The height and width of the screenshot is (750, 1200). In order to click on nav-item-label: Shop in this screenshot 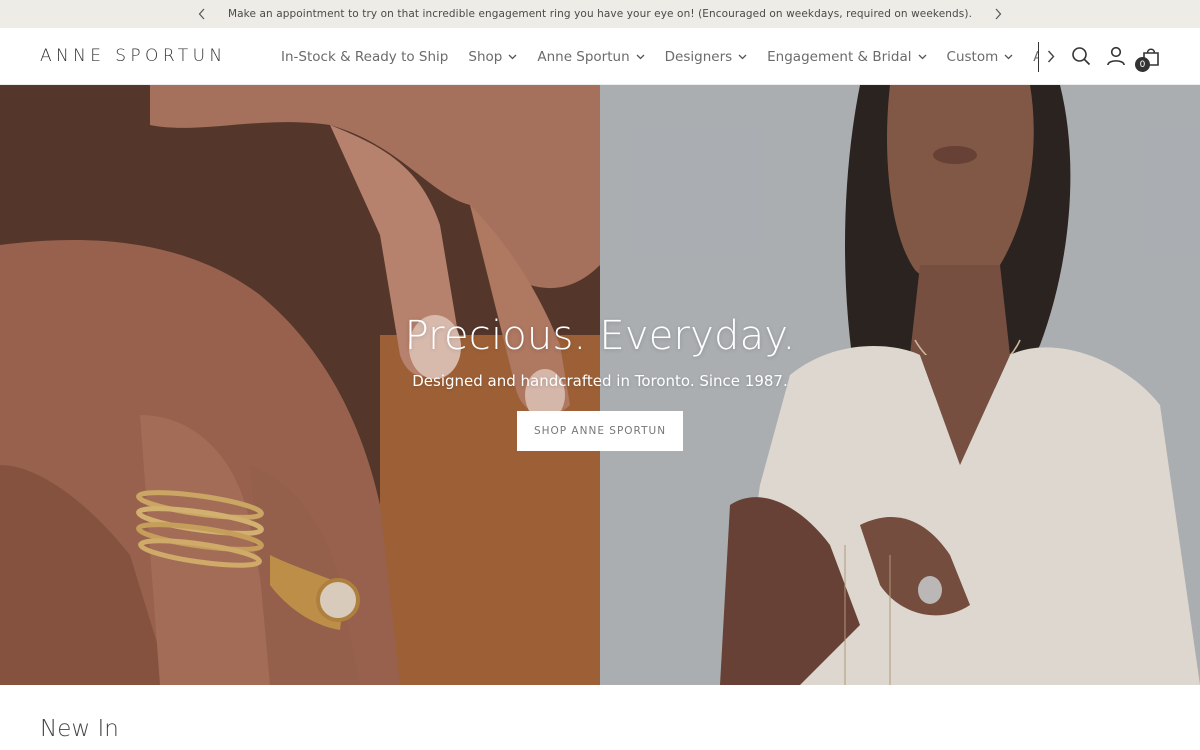, I will do `click(485, 56)`.